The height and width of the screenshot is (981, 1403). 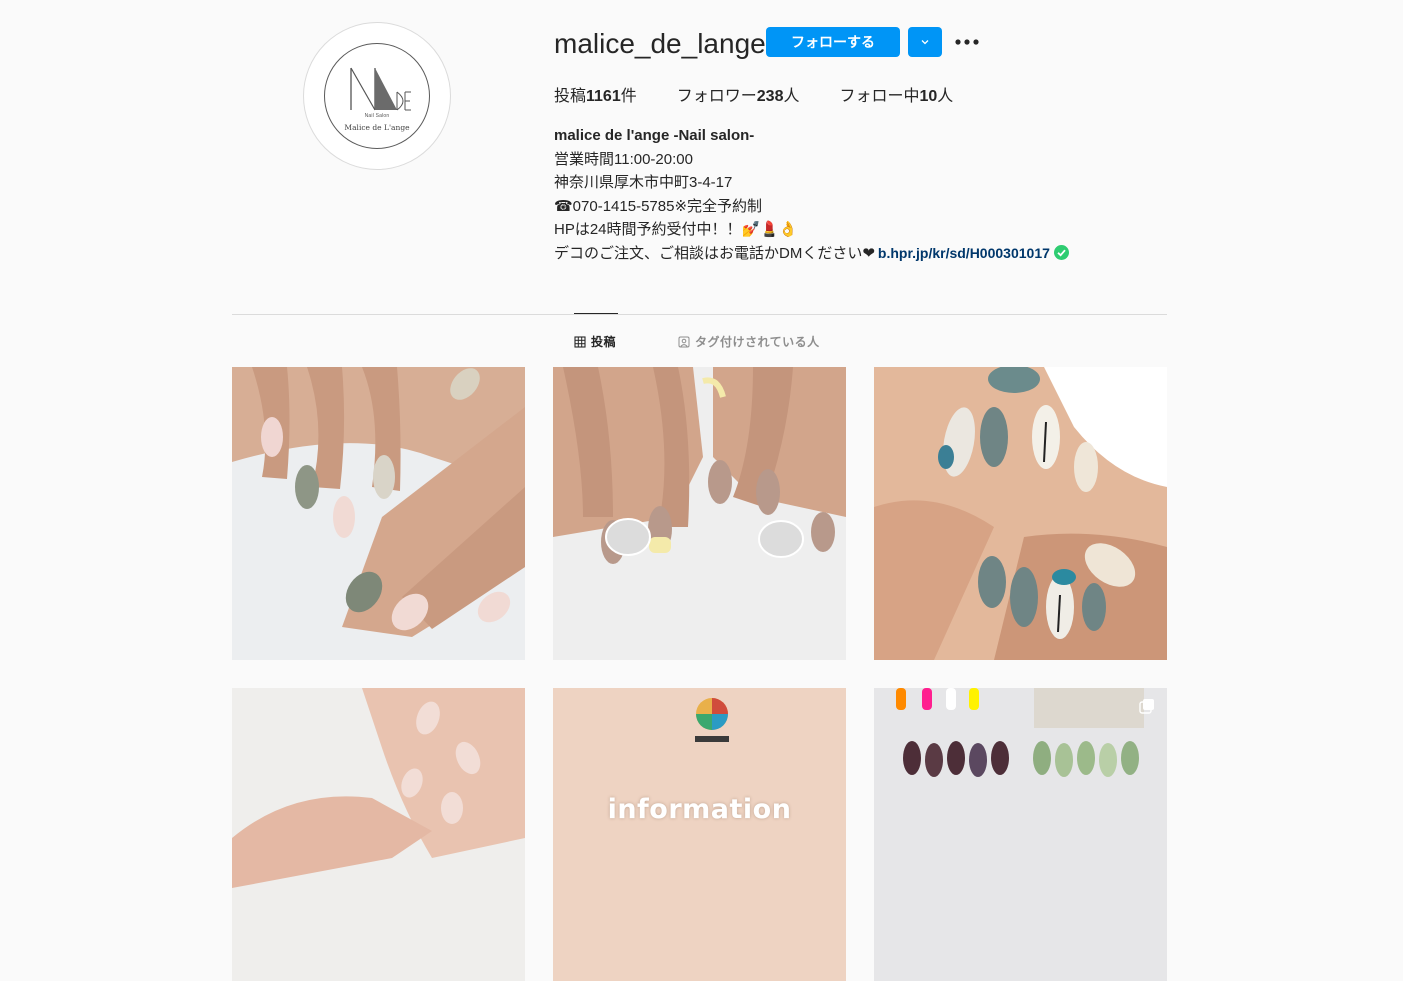 What do you see at coordinates (791, 96) in the screenshot?
I see `followers-unit: 人` at bounding box center [791, 96].